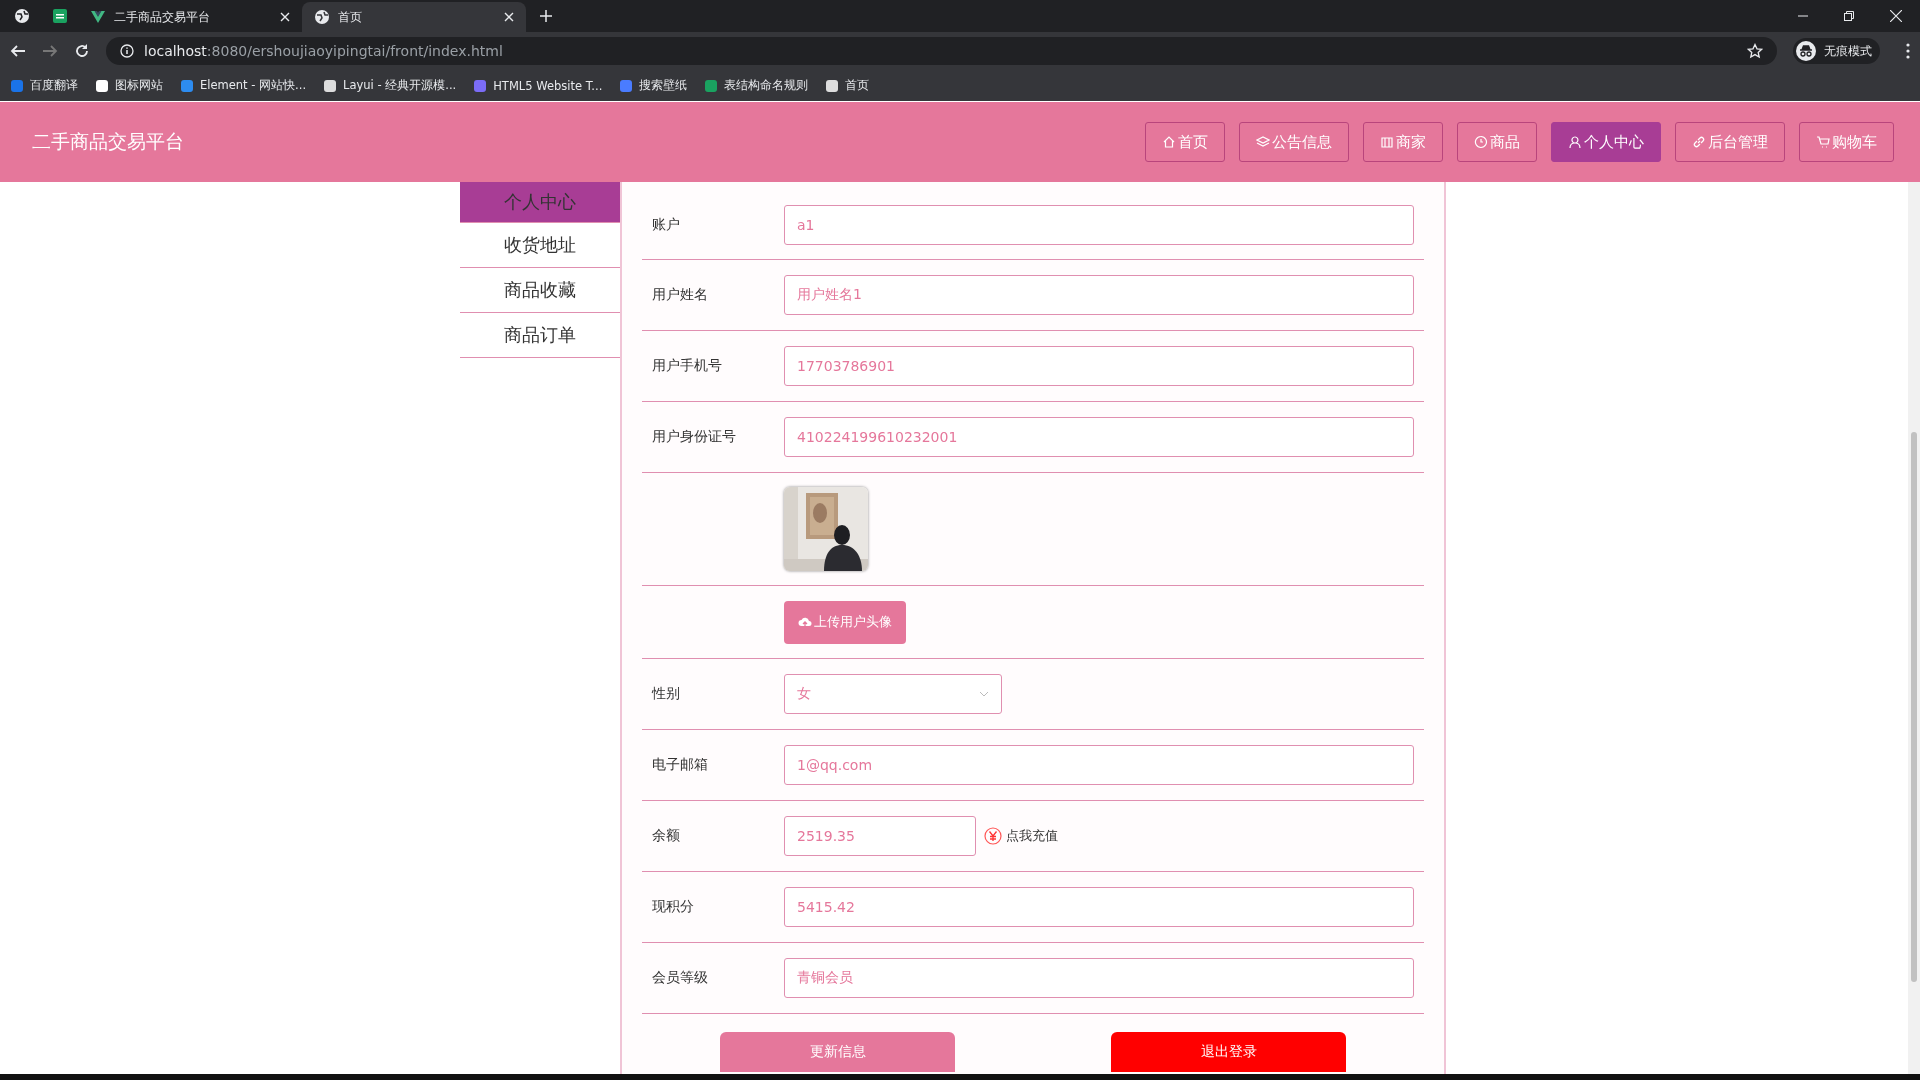 The image size is (1920, 1080). Describe the element at coordinates (1699, 142) in the screenshot. I see `link-icon` at that location.